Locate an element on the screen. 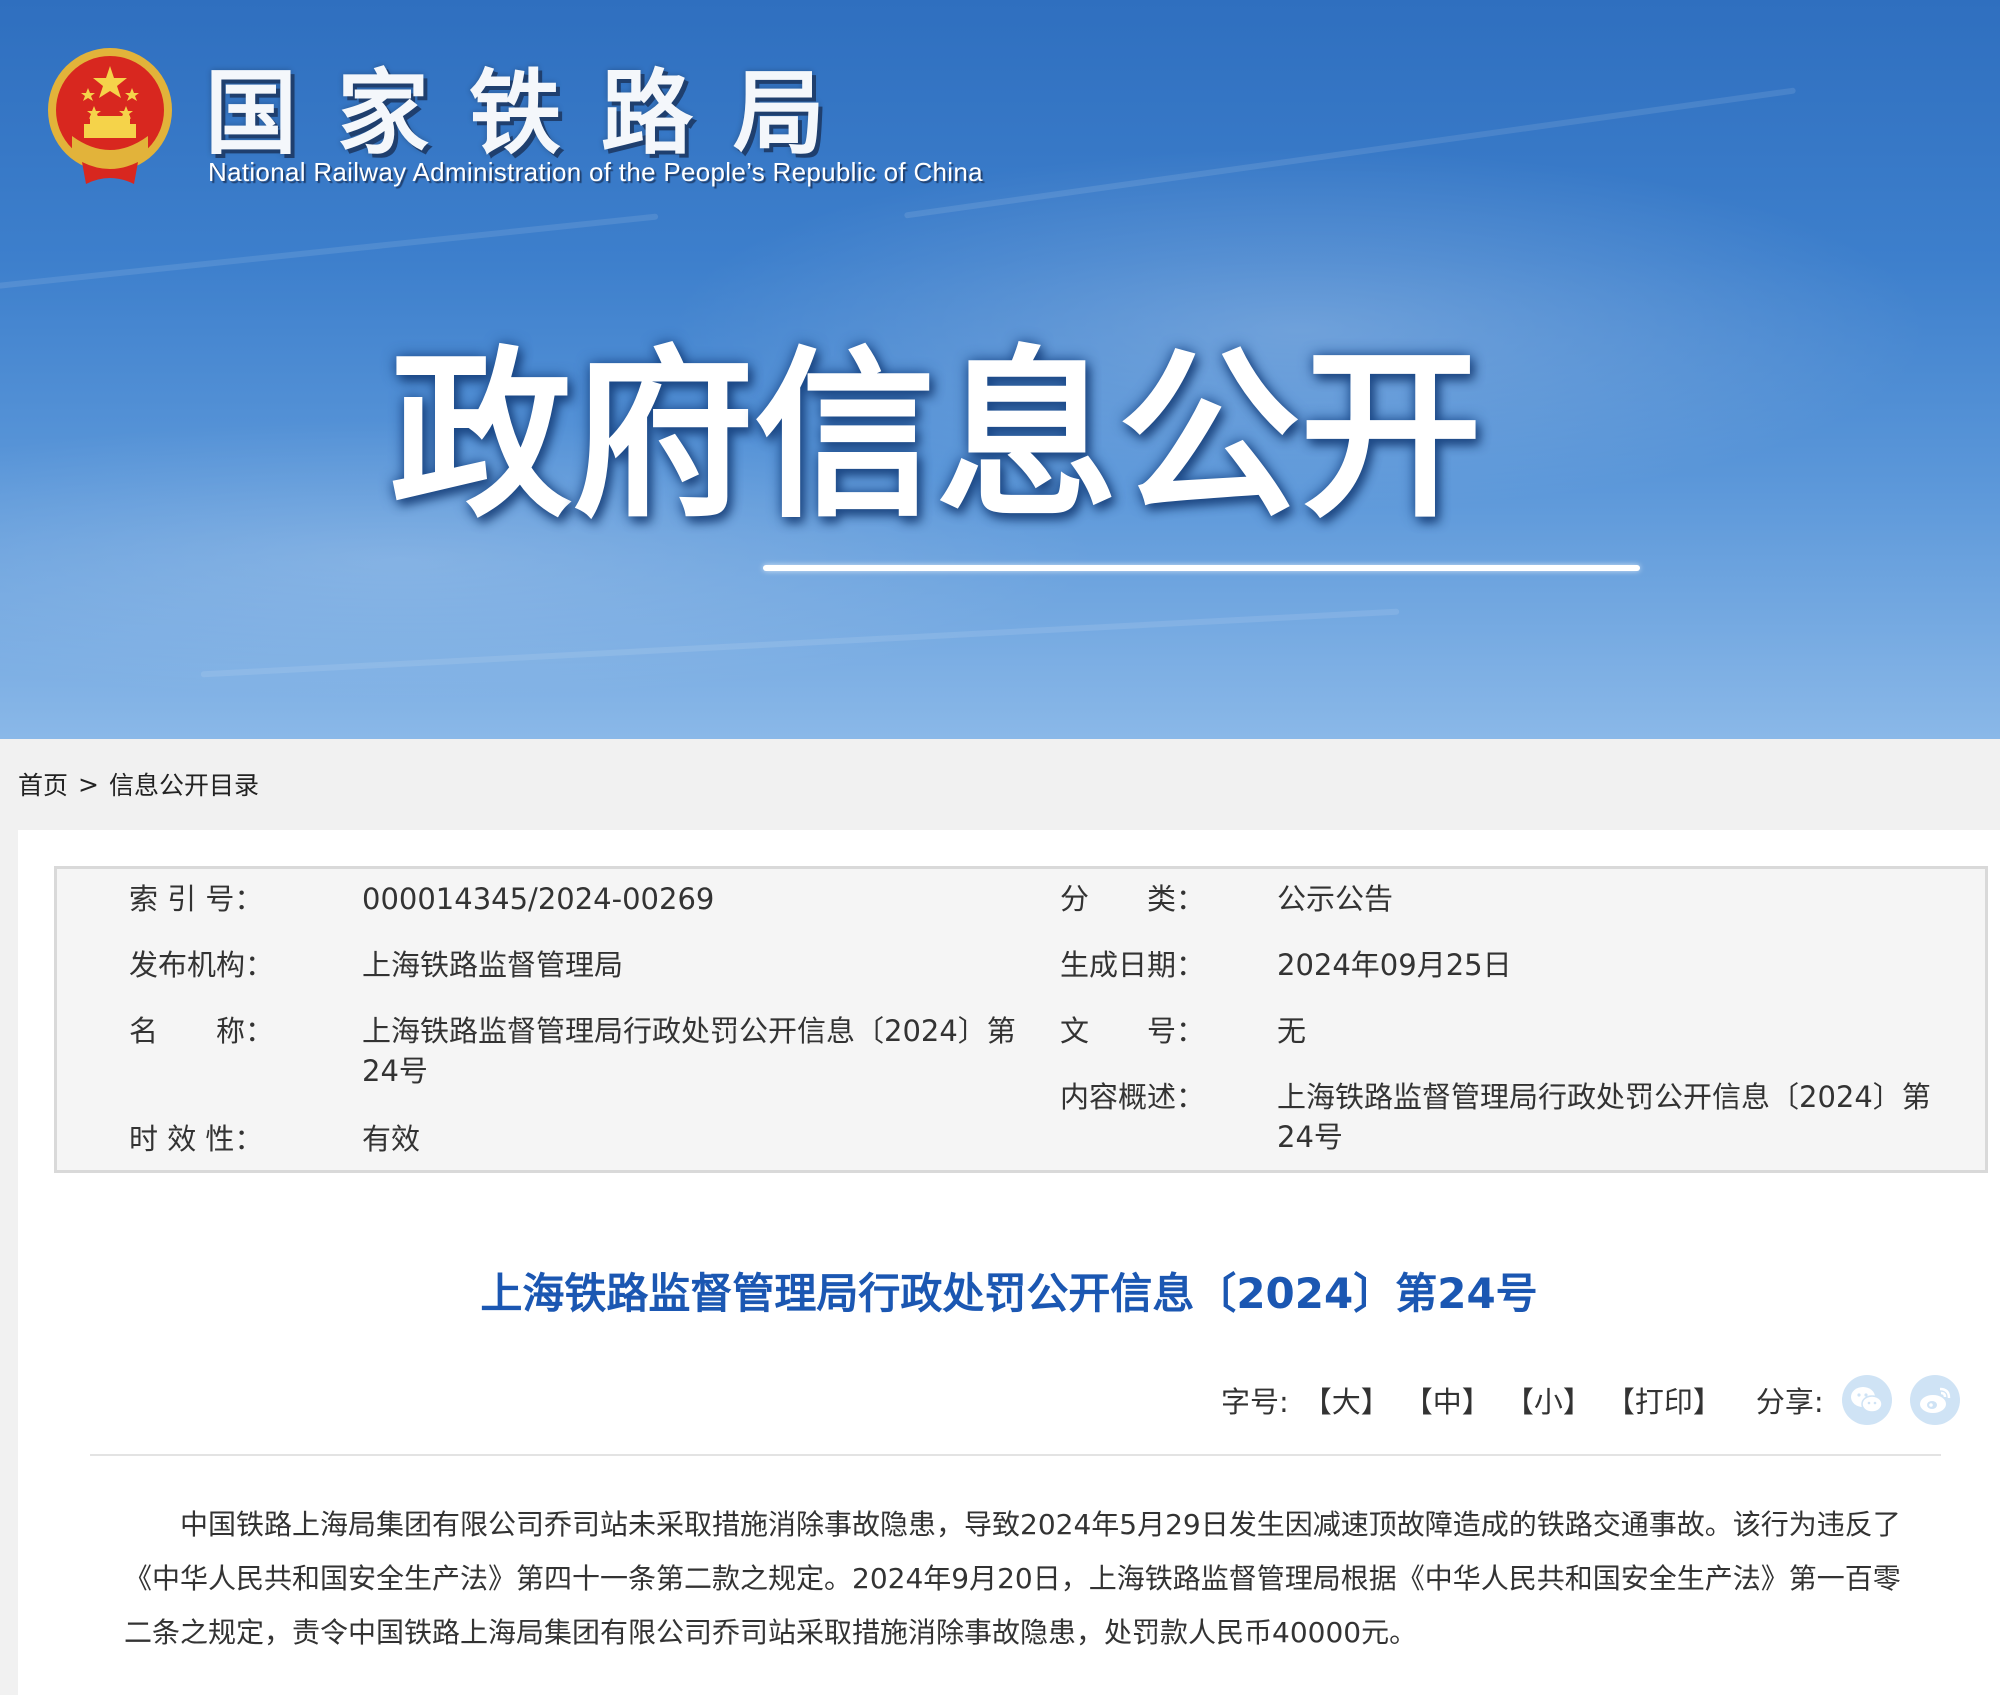 The height and width of the screenshot is (1695, 2000). font-size-label: 字号: is located at coordinates (1255, 1402).